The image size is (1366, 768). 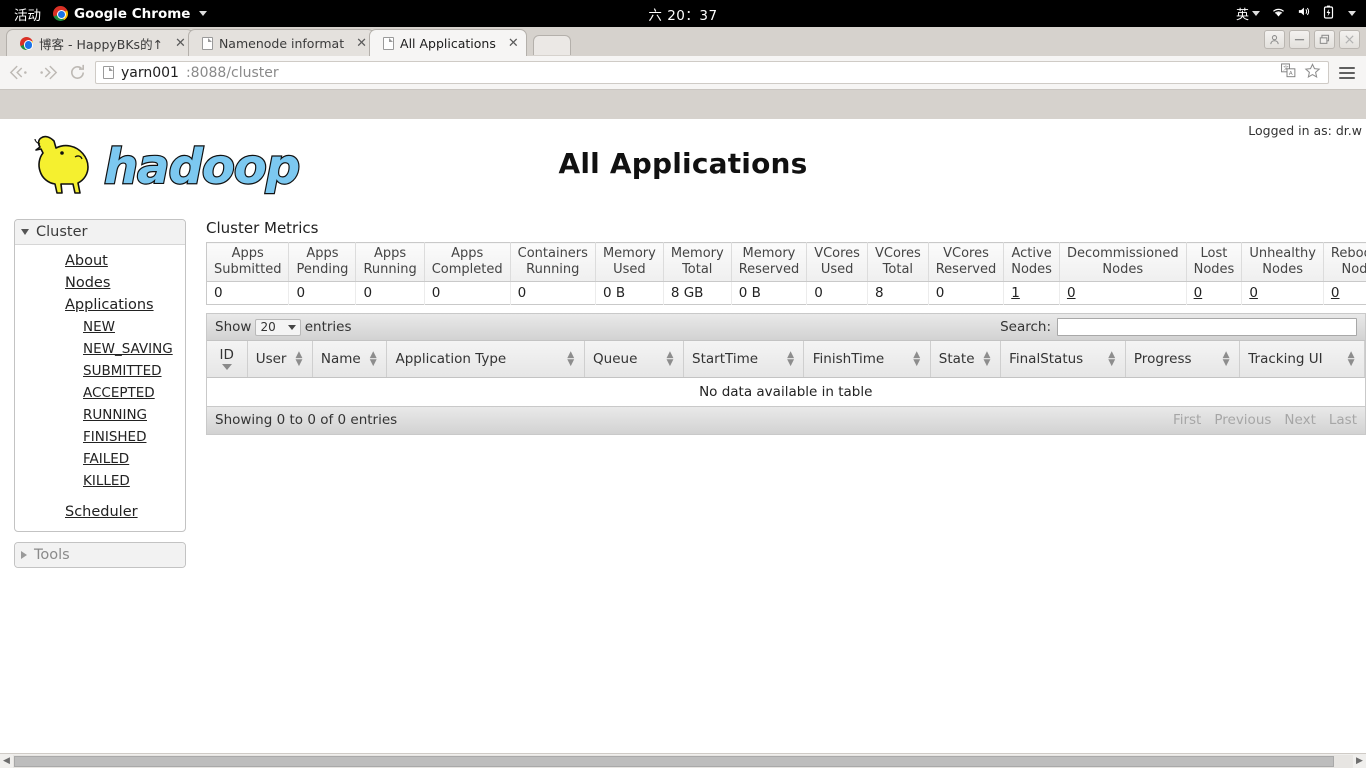 I want to click on sidebar-item-accepted: ACCEPTED, so click(x=100, y=393).